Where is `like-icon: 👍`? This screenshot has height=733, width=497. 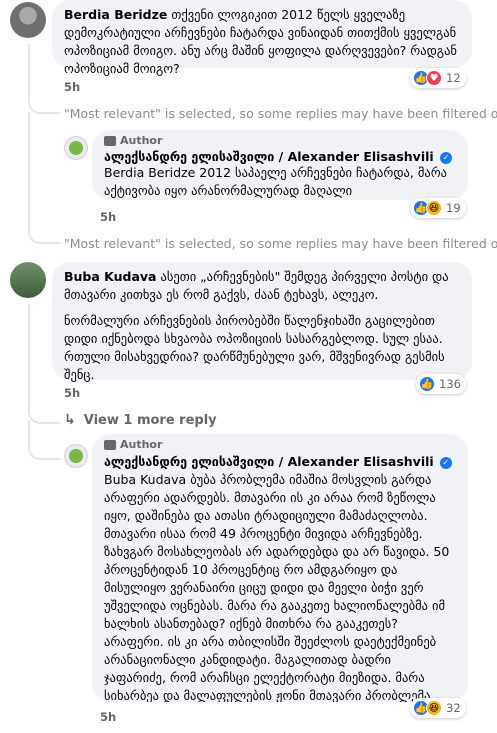 like-icon: 👍 is located at coordinates (427, 384).